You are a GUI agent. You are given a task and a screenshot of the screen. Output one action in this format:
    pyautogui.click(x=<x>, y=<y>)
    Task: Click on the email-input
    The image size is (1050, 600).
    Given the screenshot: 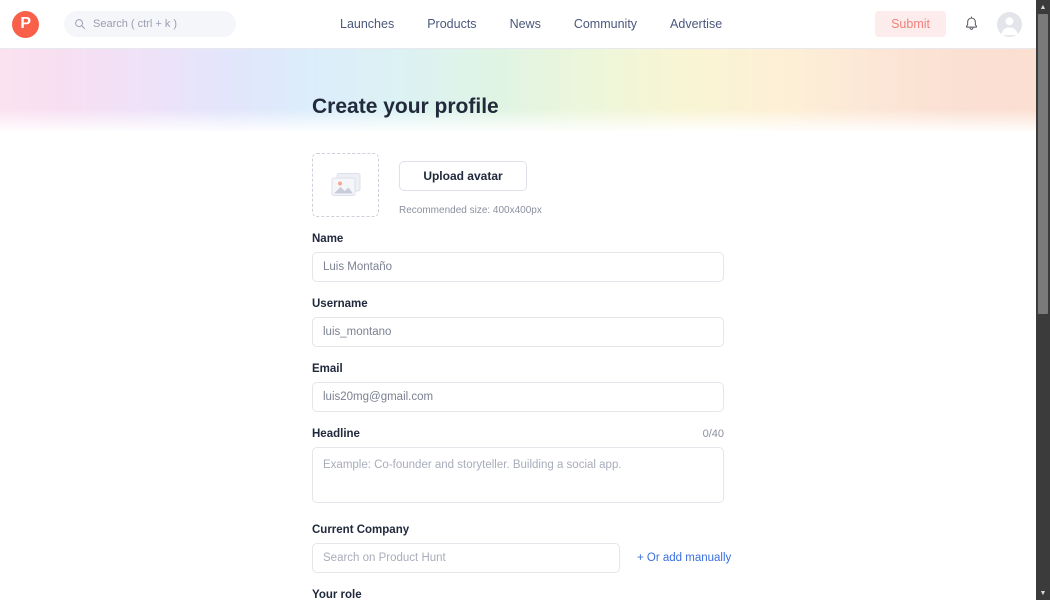 What is the action you would take?
    pyautogui.click(x=518, y=397)
    